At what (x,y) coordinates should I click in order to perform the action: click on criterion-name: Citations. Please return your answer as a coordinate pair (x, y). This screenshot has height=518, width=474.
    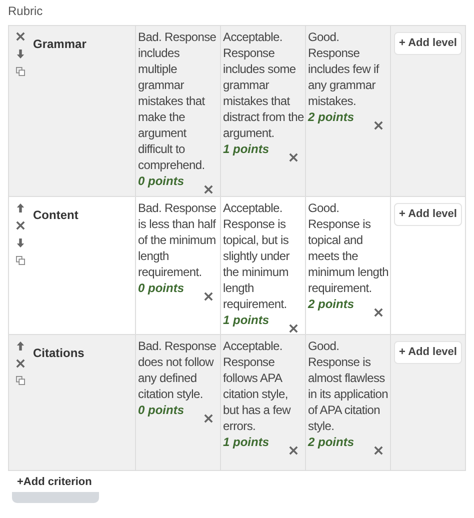
    Looking at the image, I should click on (58, 353).